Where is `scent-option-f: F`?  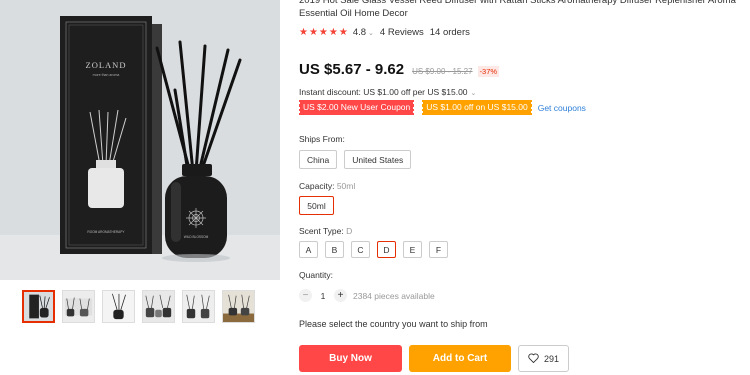 scent-option-f: F is located at coordinates (438, 249).